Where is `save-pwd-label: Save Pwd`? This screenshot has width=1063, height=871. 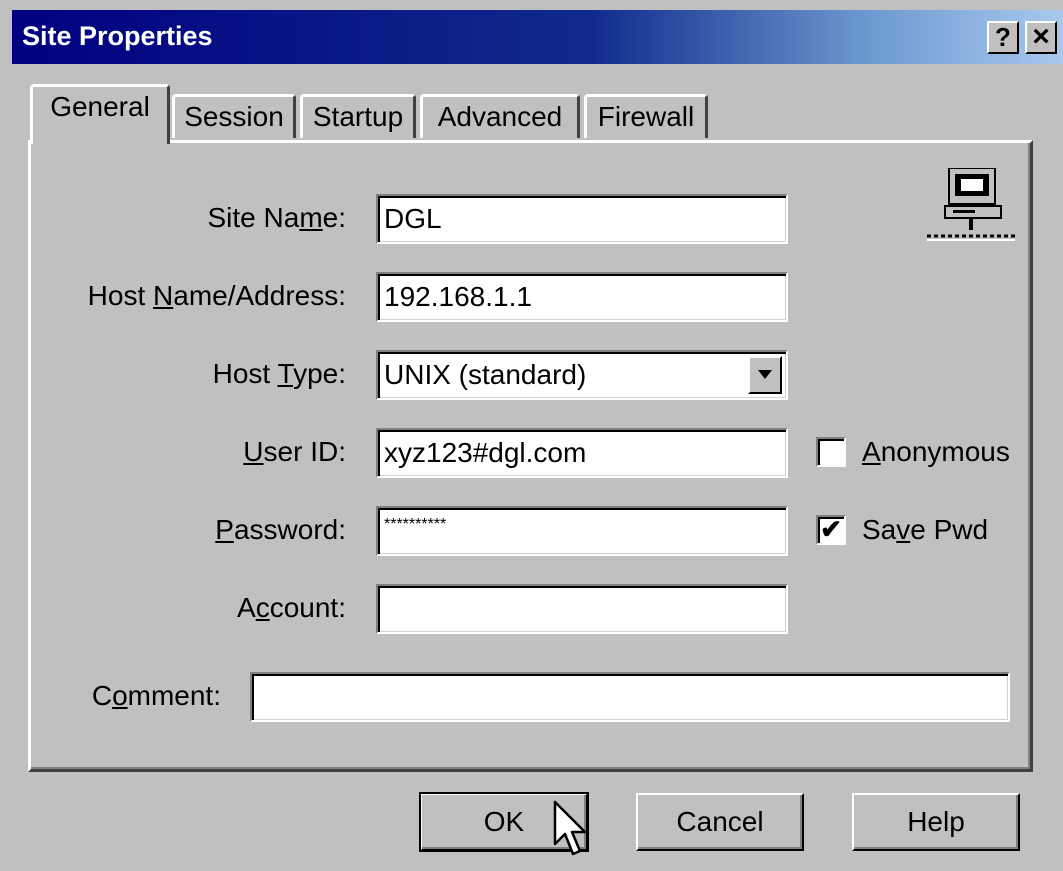 save-pwd-label: Save Pwd is located at coordinates (925, 530).